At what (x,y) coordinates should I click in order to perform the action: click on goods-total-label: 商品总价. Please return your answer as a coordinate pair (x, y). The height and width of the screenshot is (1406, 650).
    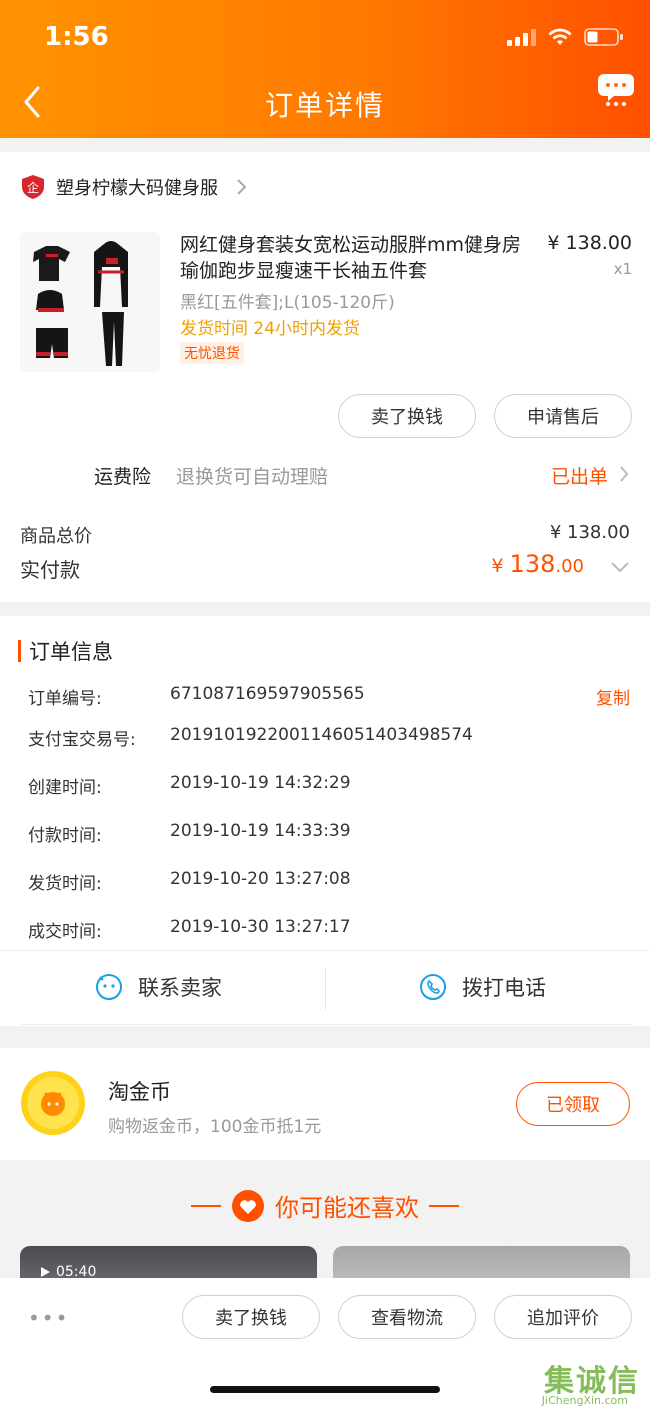
    Looking at the image, I should click on (56, 536).